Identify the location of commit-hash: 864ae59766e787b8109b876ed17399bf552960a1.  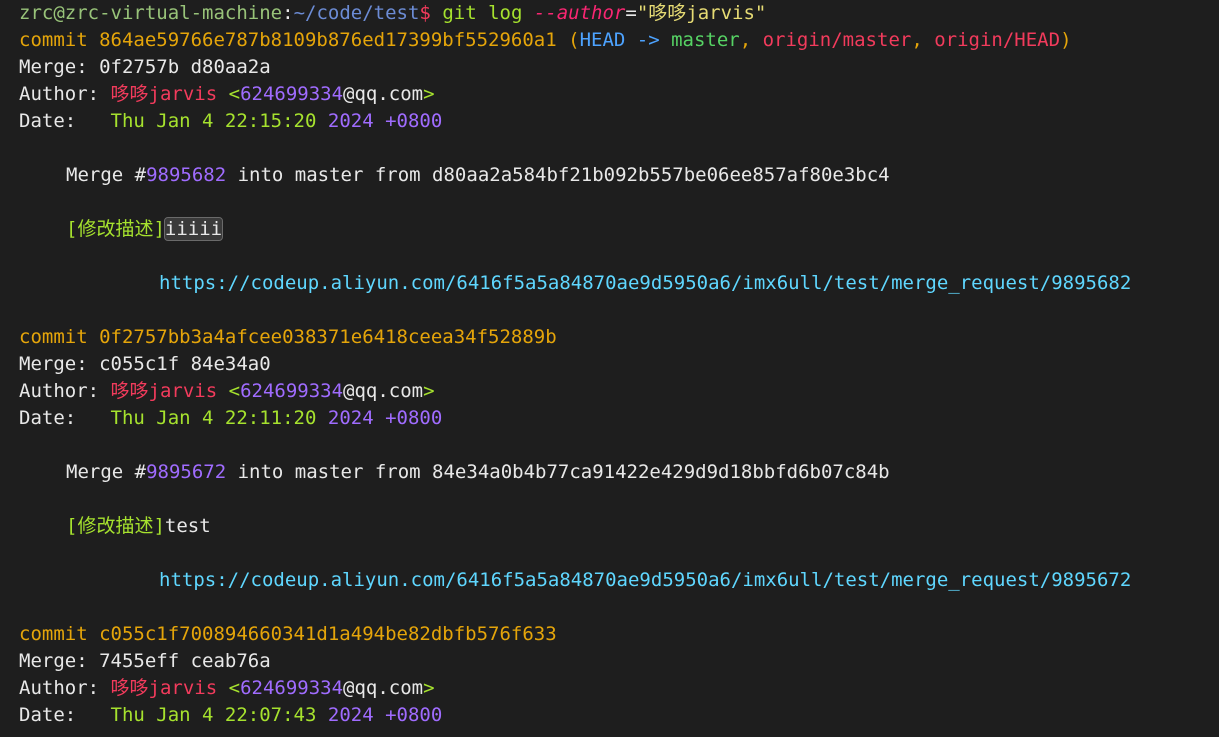
(328, 40).